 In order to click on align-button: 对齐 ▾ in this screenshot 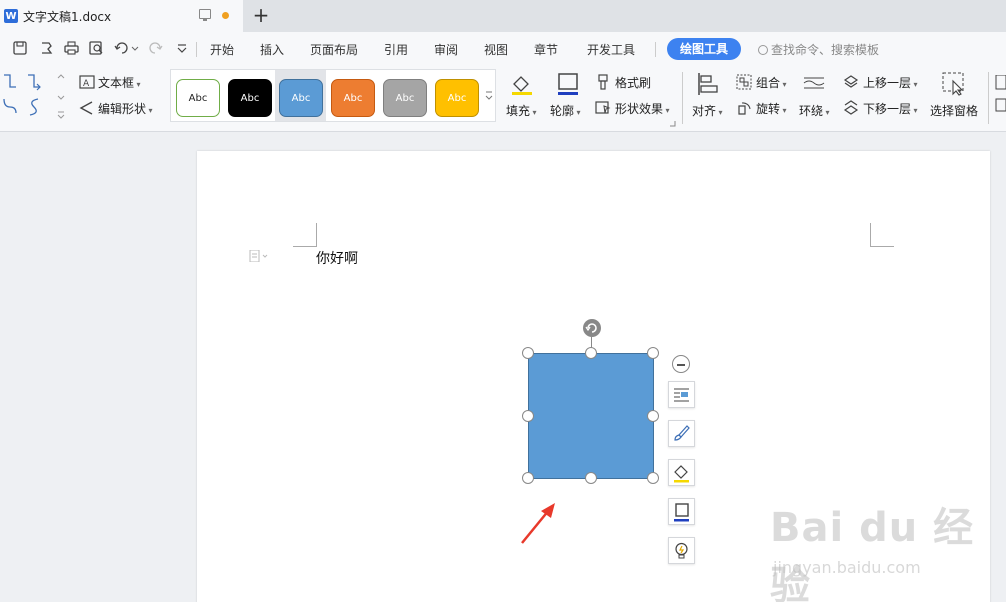, I will do `click(707, 110)`.